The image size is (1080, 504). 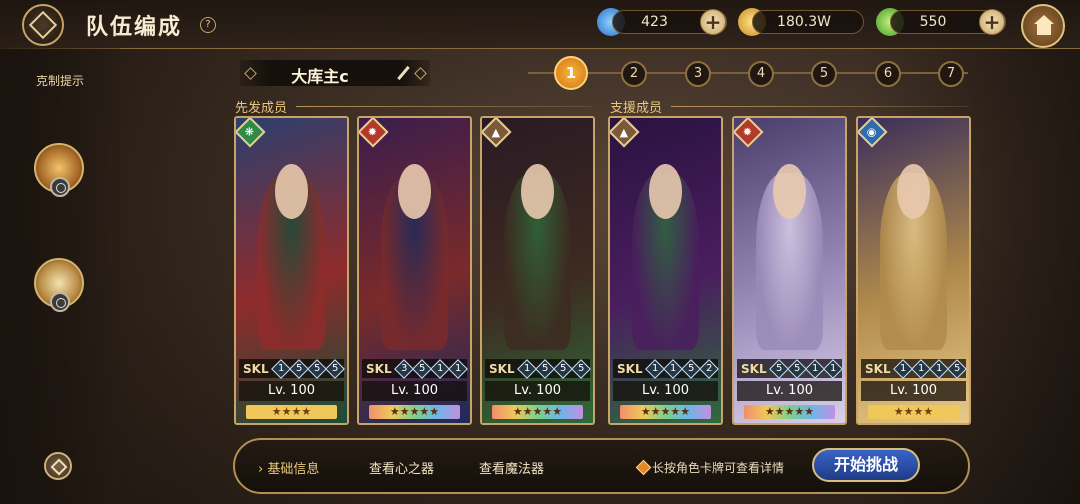 What do you see at coordinates (789, 270) in the screenshot?
I see `character-card-5: ✹ SKL 5 5 1 1 Lv. 100 ★★★★★` at bounding box center [789, 270].